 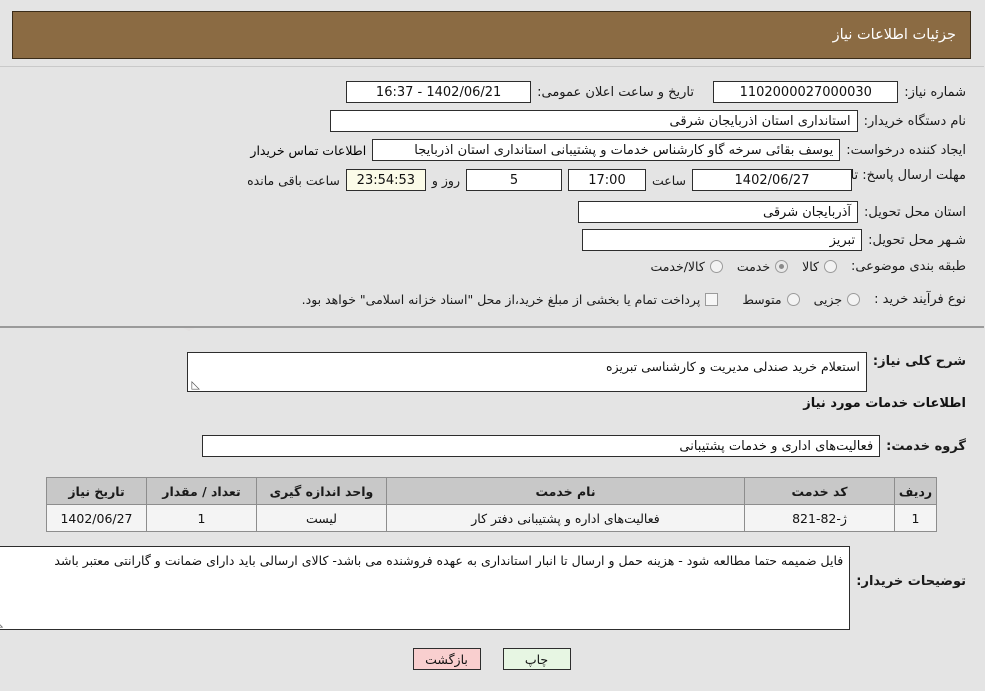 What do you see at coordinates (912, 581) in the screenshot?
I see `buyer-remarks-label: توضیحات خریدار:` at bounding box center [912, 581].